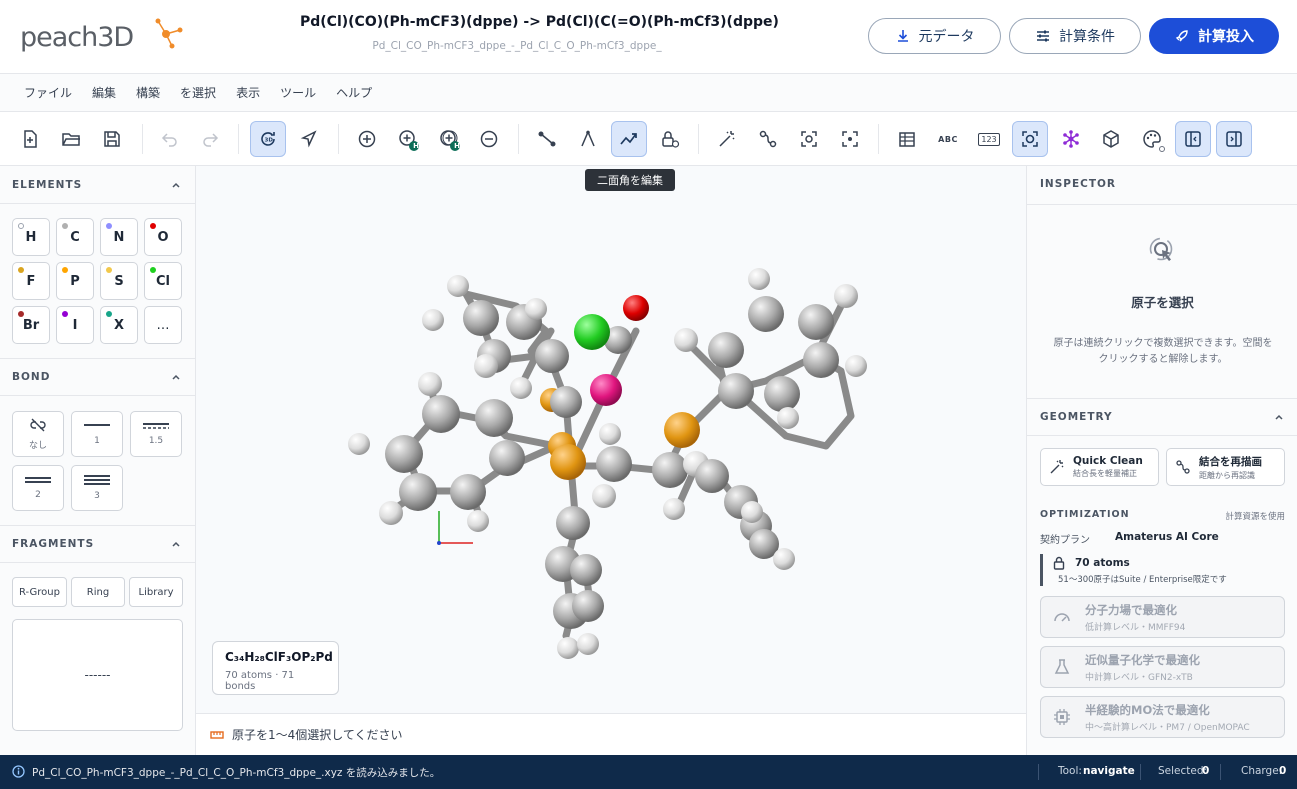 This screenshot has height=789, width=1297. Describe the element at coordinates (97, 434) in the screenshot. I see `bond-single-button: 1` at that location.